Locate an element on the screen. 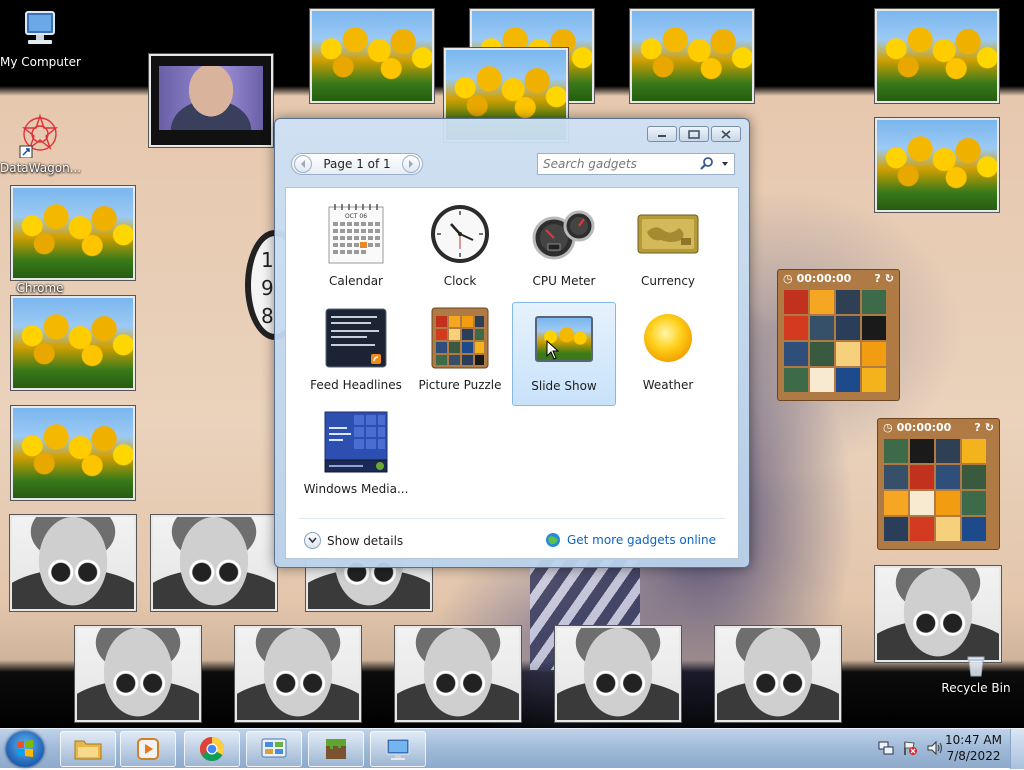 This screenshot has height=770, width=1024. globe-icon is located at coordinates (552, 540).